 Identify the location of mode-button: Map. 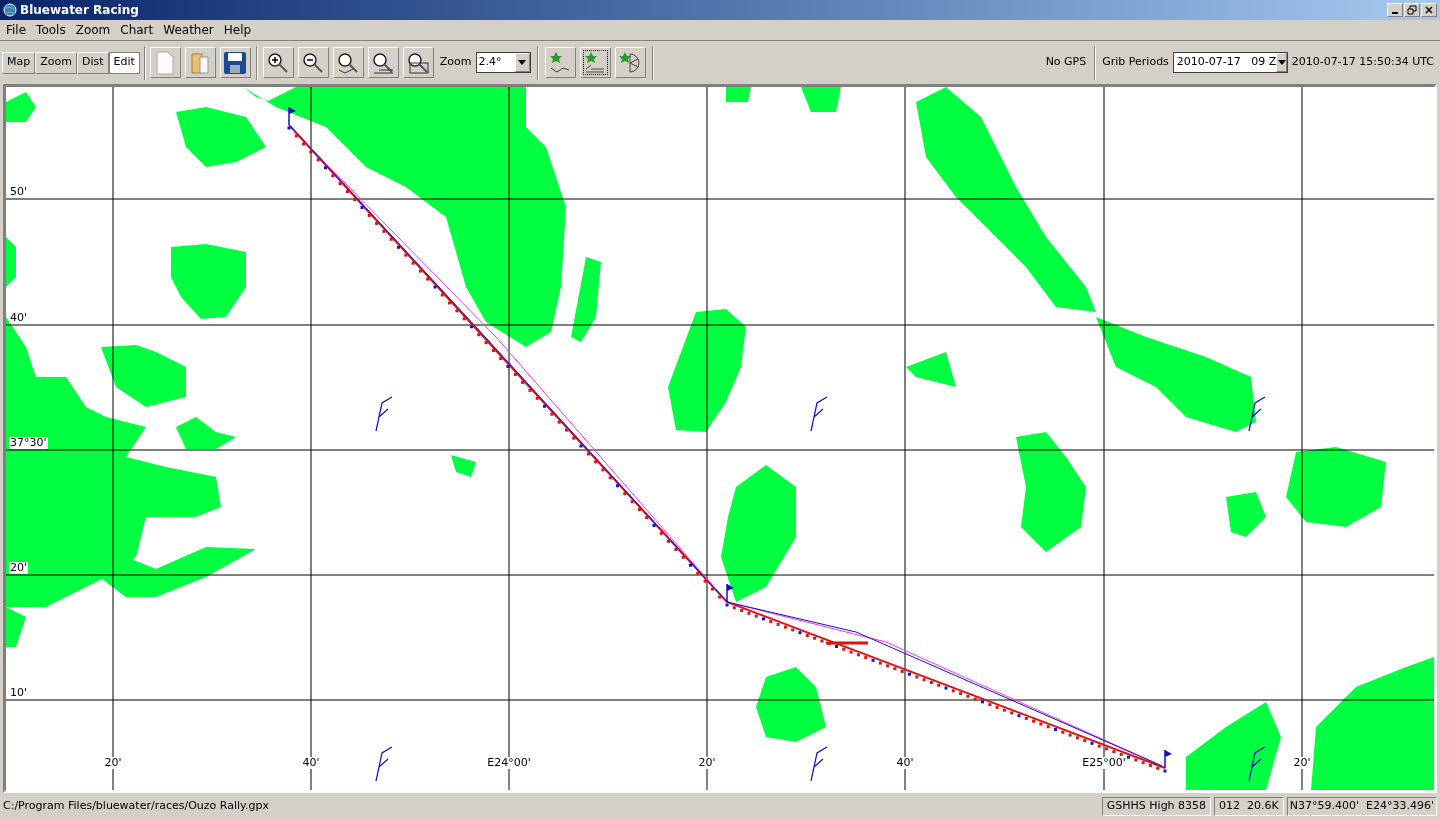
(19, 62).